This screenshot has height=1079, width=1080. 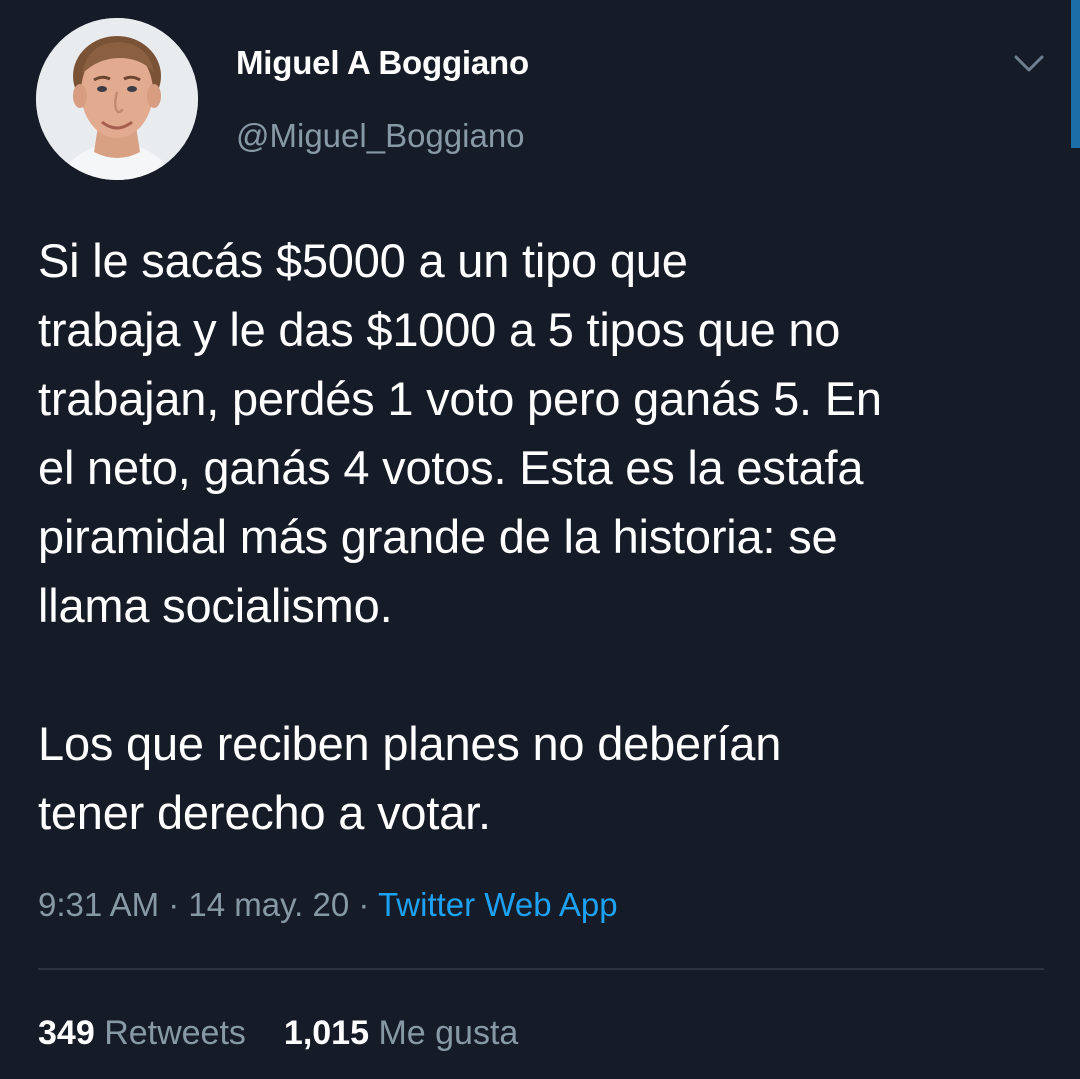 What do you see at coordinates (1029, 64) in the screenshot?
I see `chevron-down-icon` at bounding box center [1029, 64].